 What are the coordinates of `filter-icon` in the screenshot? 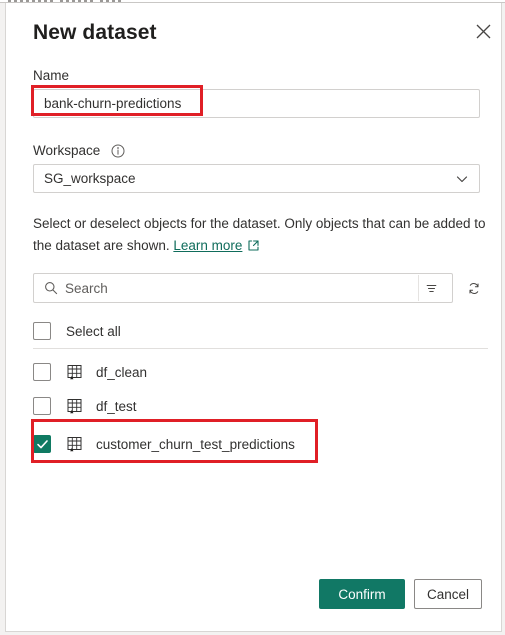 It's located at (431, 288).